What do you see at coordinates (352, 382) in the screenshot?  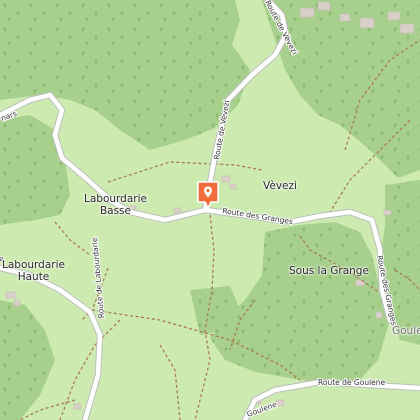 I see `label-route-de-goulene: Route de Goulene` at bounding box center [352, 382].